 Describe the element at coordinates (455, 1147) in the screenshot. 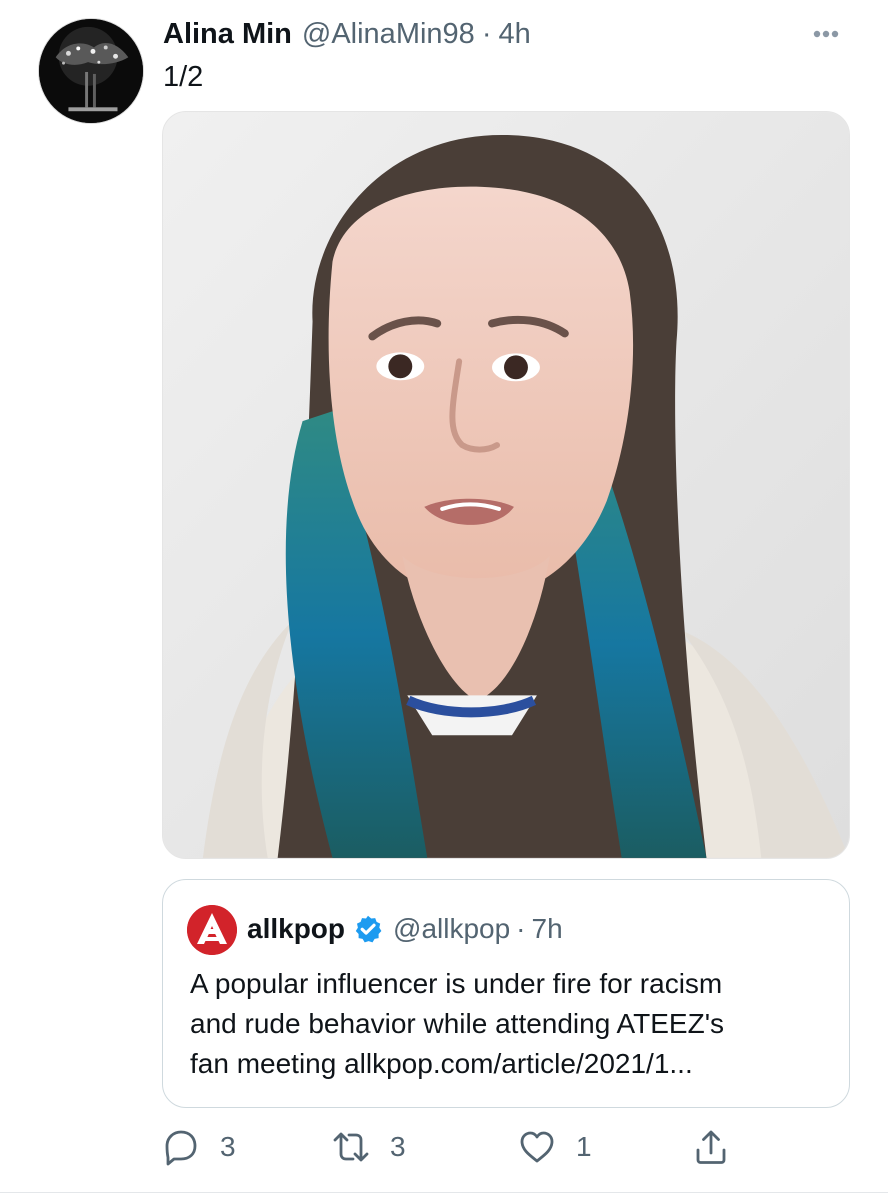

I see `tweet-actions-bar: 3 3 1` at that location.